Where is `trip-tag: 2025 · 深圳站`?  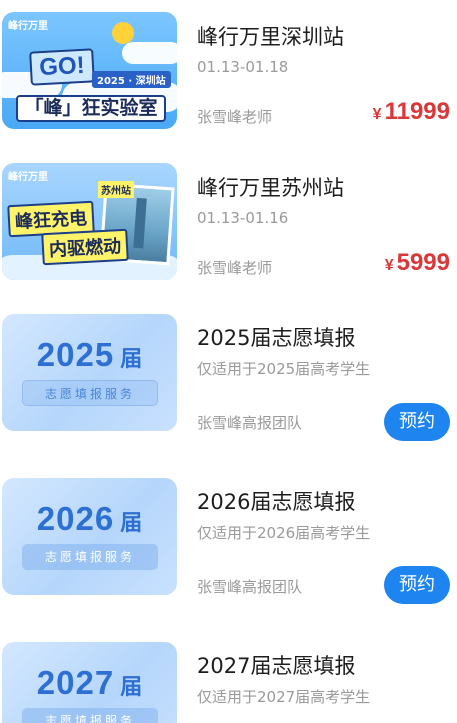 trip-tag: 2025 · 深圳站 is located at coordinates (131, 79).